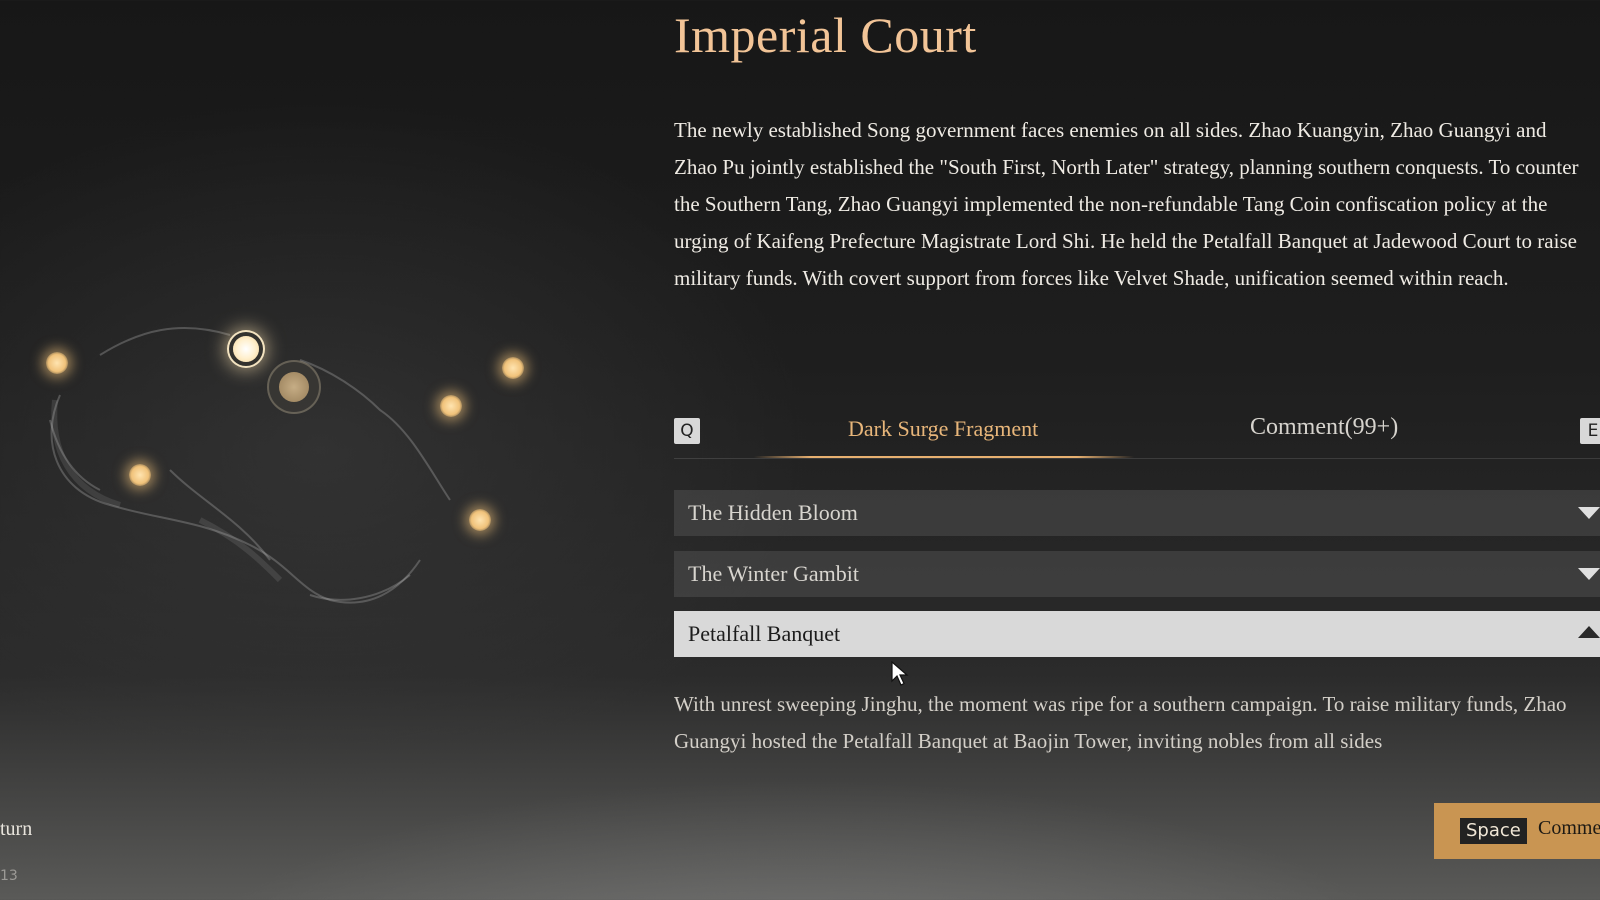 Image resolution: width=1600 pixels, height=900 pixels. I want to click on entry-title: The Hidden Bloom, so click(773, 512).